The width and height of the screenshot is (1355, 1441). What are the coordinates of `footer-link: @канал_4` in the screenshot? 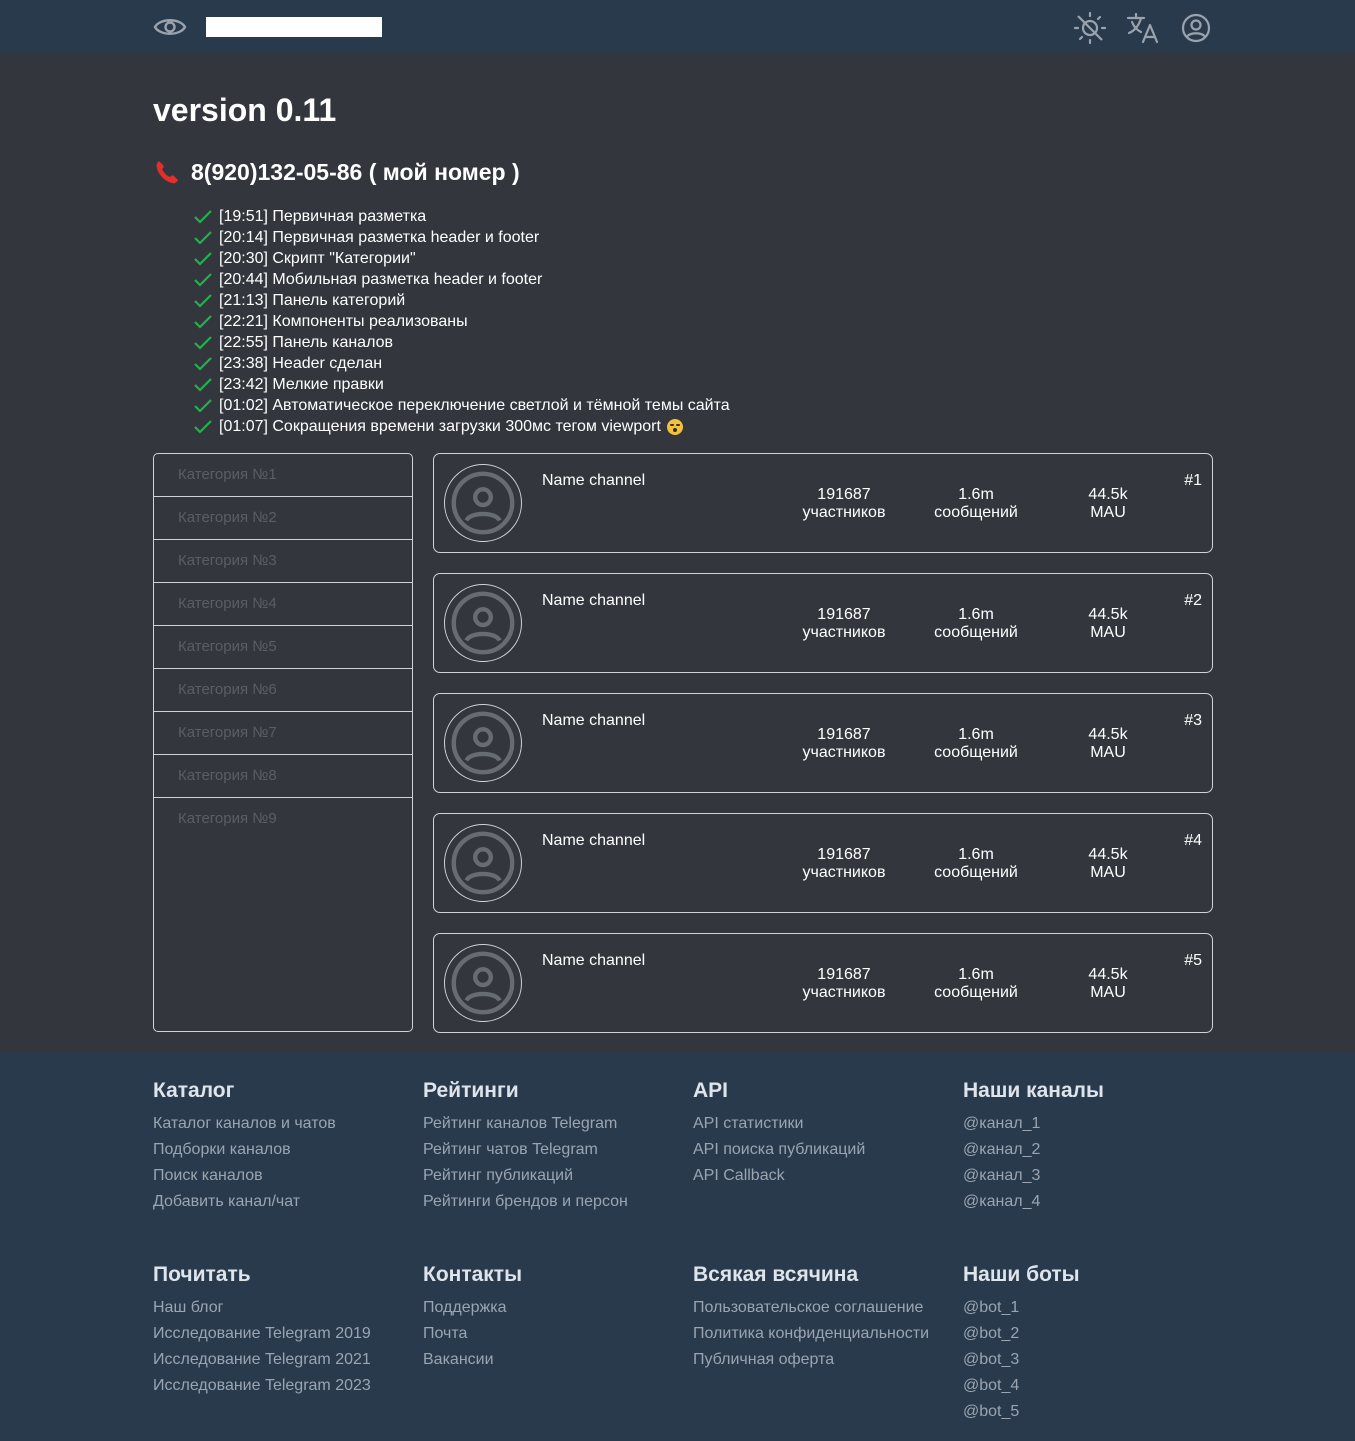 It's located at (1033, 1202).